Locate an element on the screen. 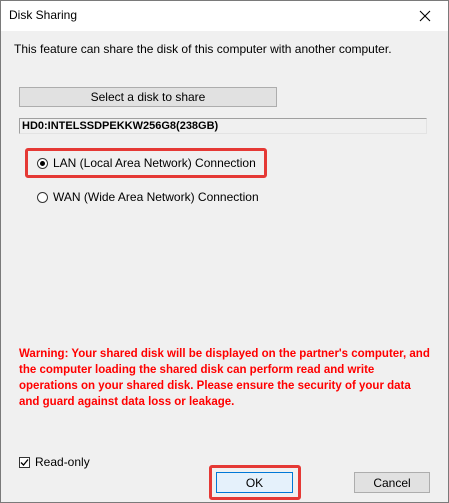 The image size is (449, 503). lan-radio is located at coordinates (42, 163).